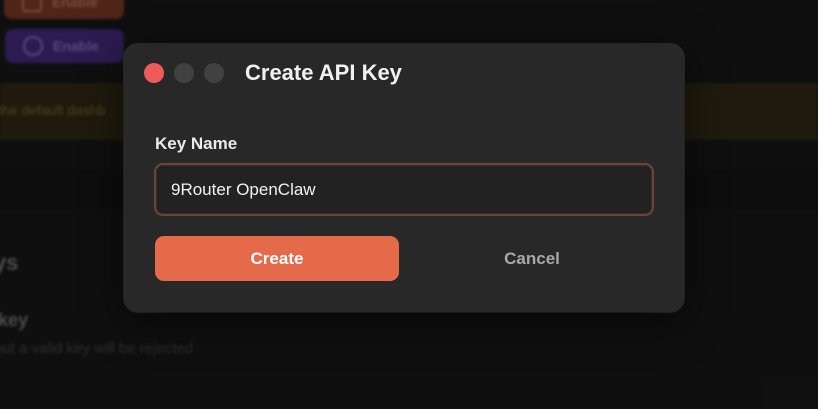  Describe the element at coordinates (404, 74) in the screenshot. I see `dialog-titlebar: Create API Key` at that location.